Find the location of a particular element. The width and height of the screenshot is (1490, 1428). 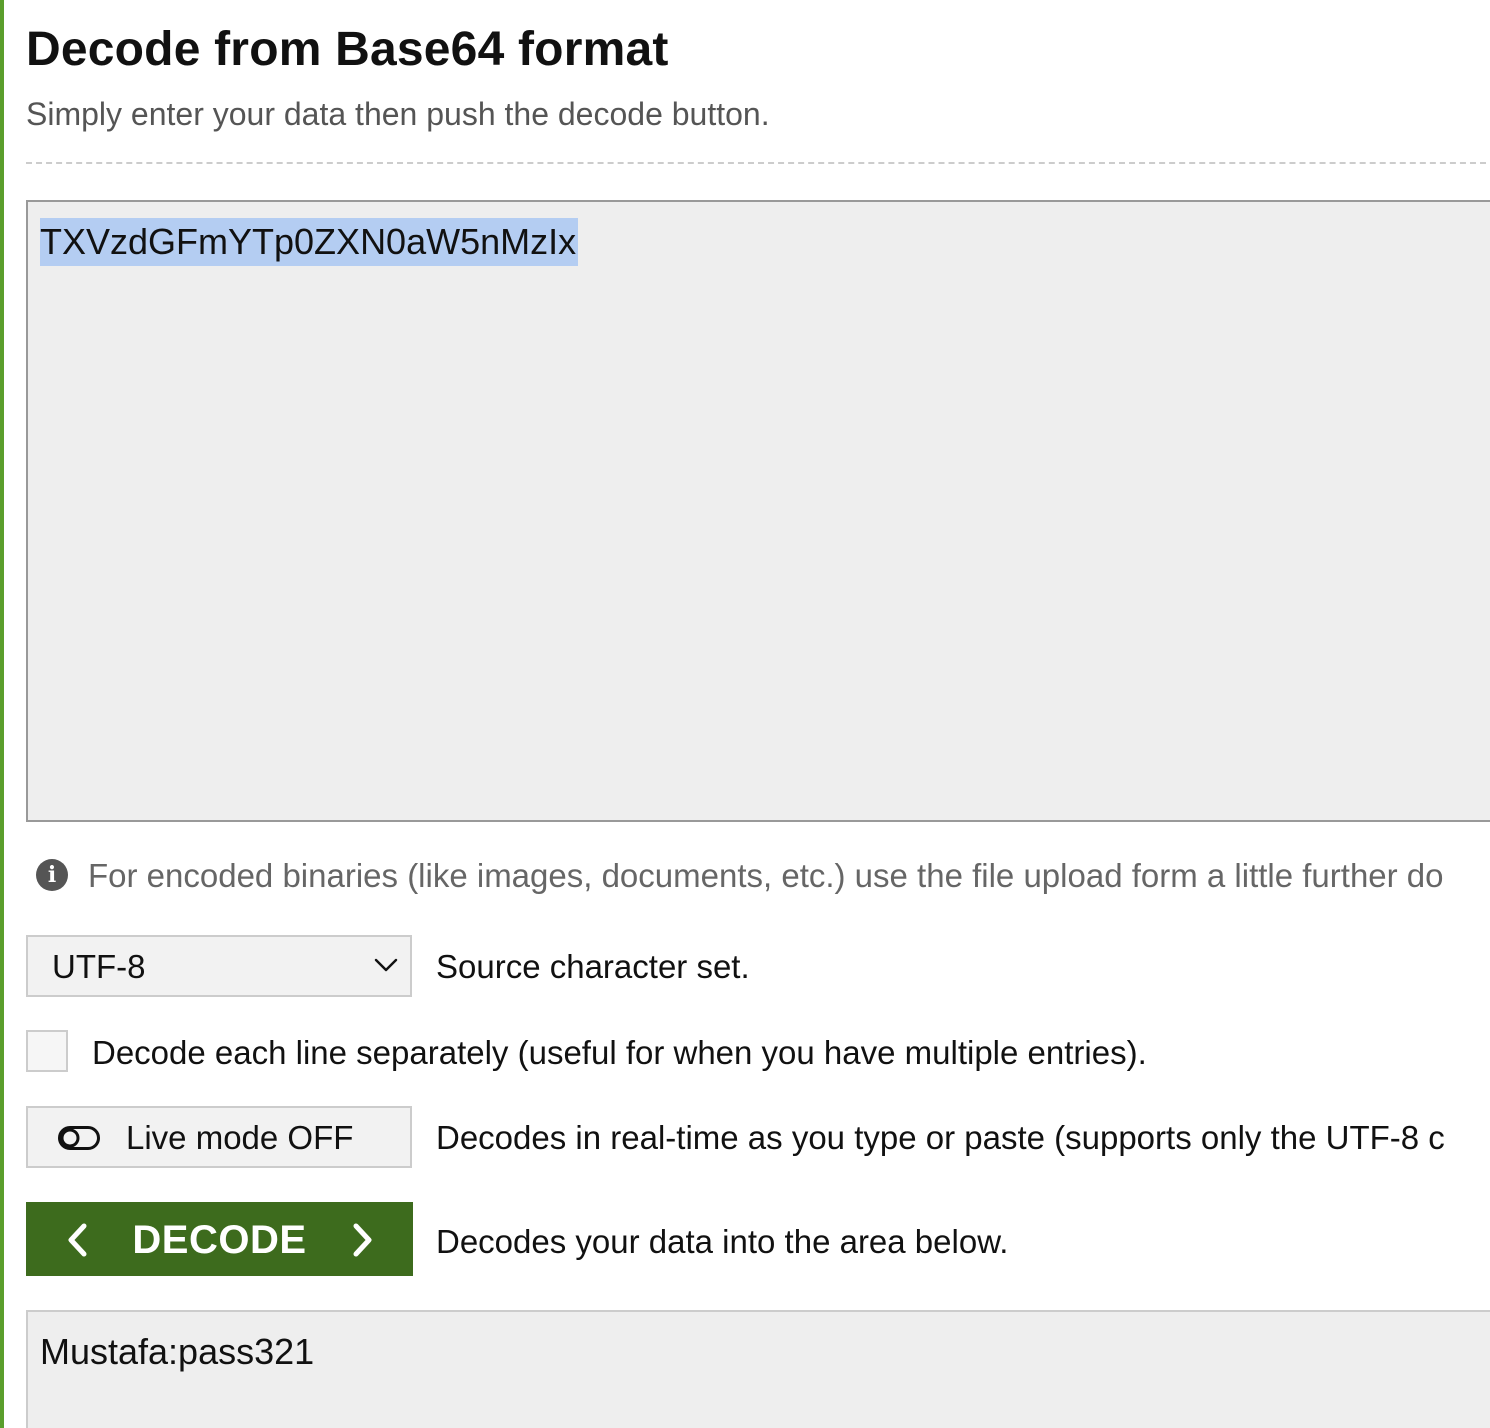

decoded-output-textarea: Mustafa:pass321 is located at coordinates (758, 1369).